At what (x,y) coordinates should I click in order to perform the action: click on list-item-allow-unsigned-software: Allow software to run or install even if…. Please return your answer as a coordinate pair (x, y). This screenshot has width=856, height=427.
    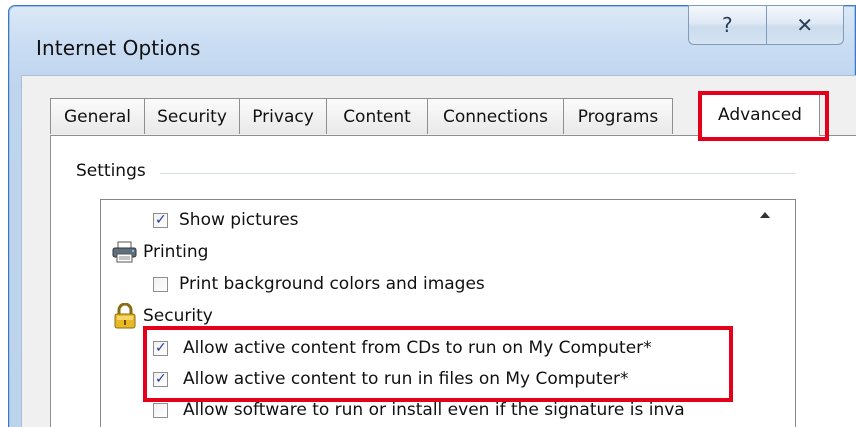
    Looking at the image, I should click on (419, 410).